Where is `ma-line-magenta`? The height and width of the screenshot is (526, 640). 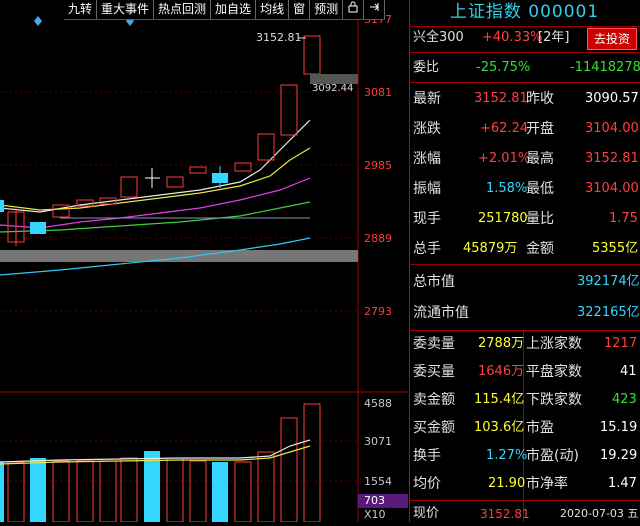 ma-line-magenta is located at coordinates (155, 203).